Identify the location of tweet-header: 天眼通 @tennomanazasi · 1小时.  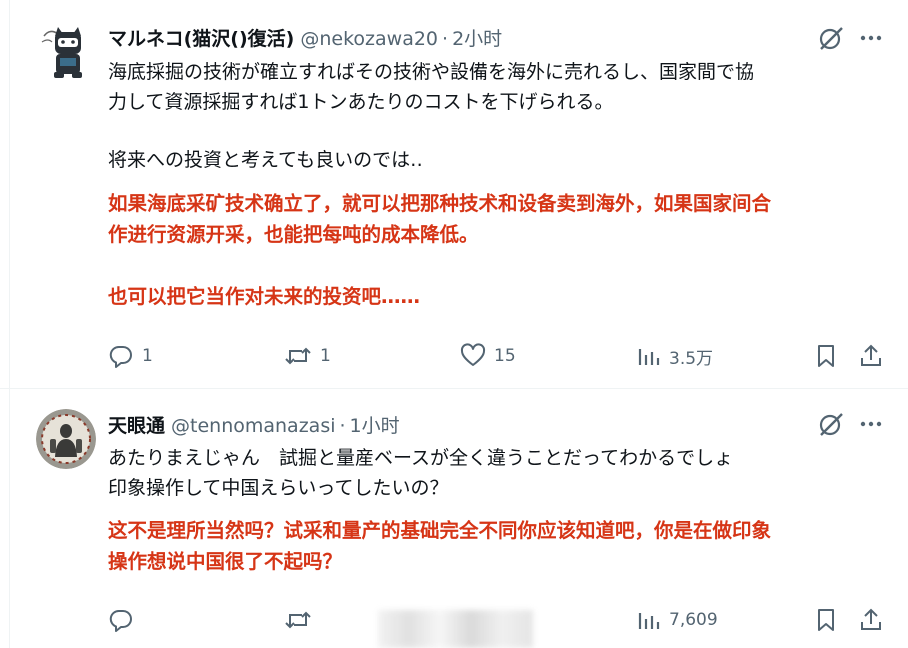
(254, 424).